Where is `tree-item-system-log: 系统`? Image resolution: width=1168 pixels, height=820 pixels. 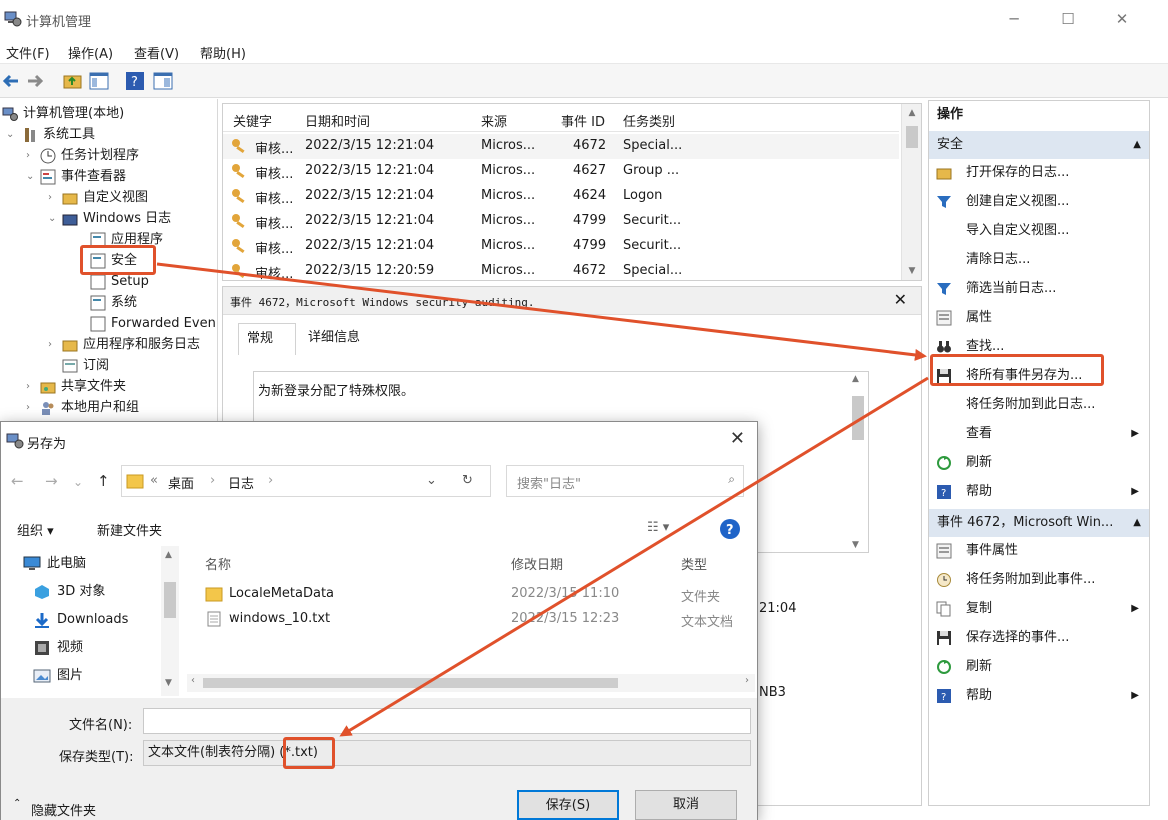 tree-item-system-log: 系统 is located at coordinates (113, 302).